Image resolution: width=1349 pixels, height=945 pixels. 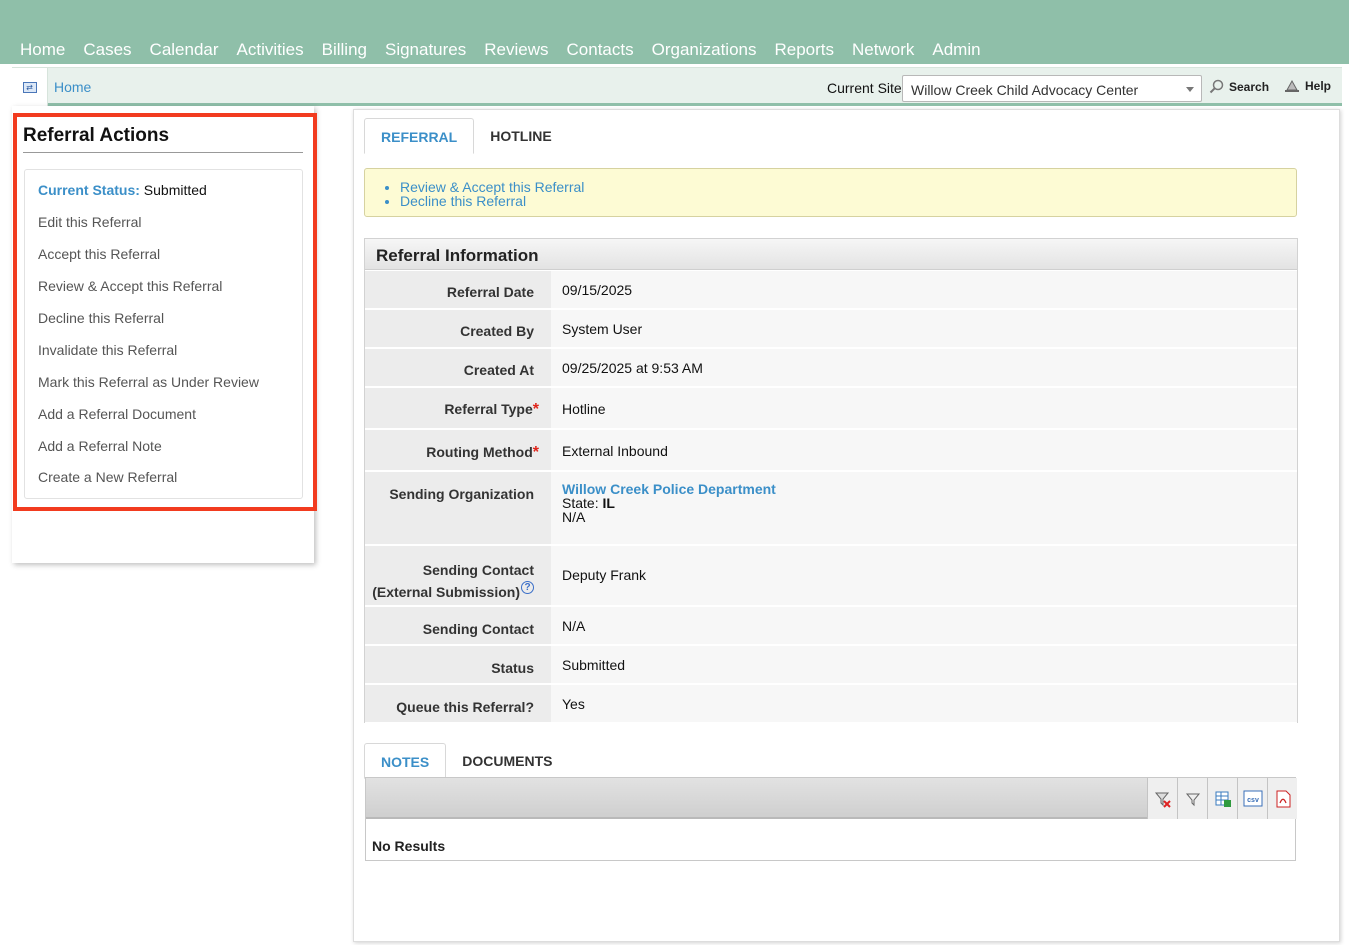 What do you see at coordinates (458, 508) in the screenshot?
I see `sending-organization-label: Sending Organization` at bounding box center [458, 508].